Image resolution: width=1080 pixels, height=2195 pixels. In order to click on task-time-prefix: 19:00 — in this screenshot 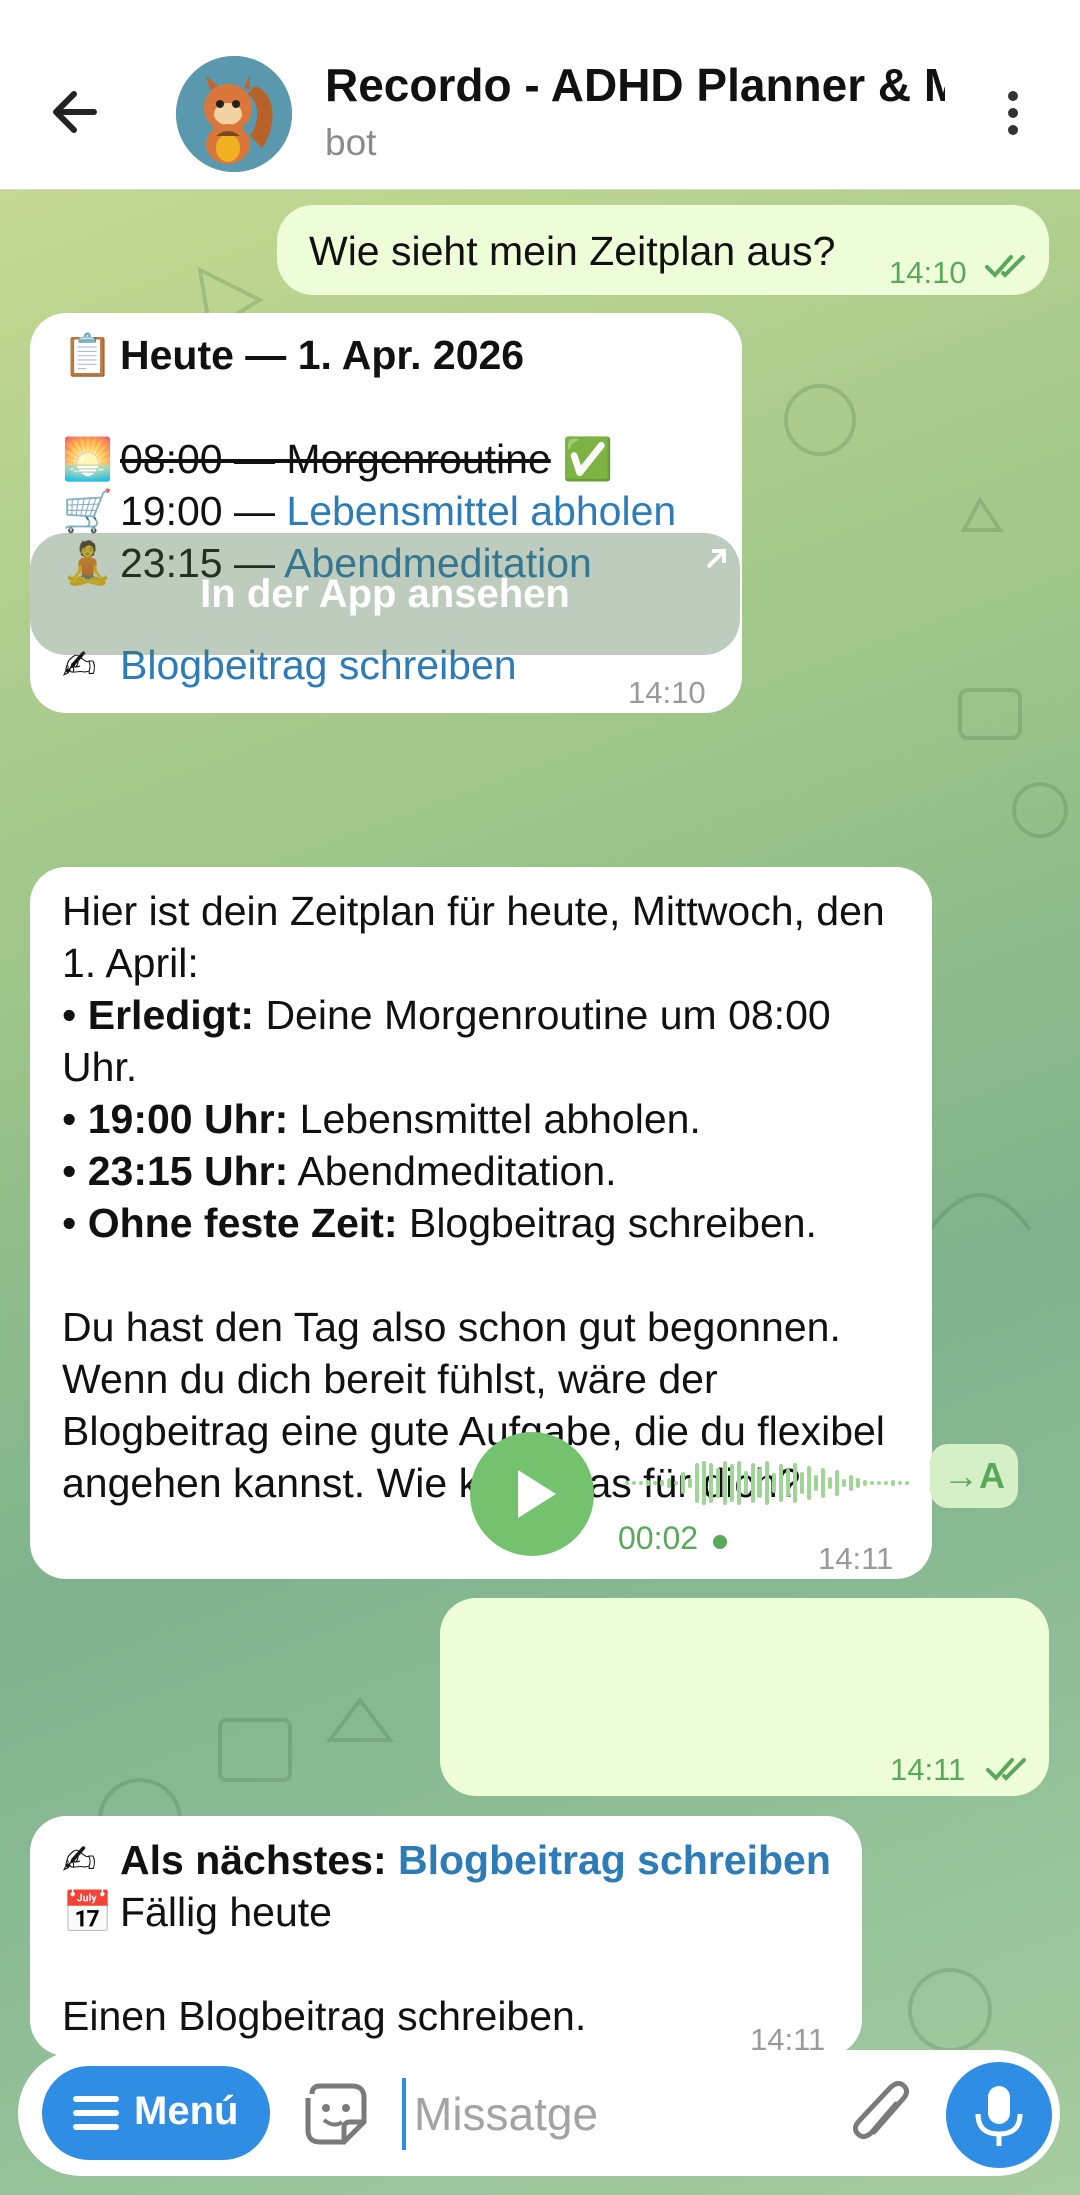, I will do `click(203, 511)`.